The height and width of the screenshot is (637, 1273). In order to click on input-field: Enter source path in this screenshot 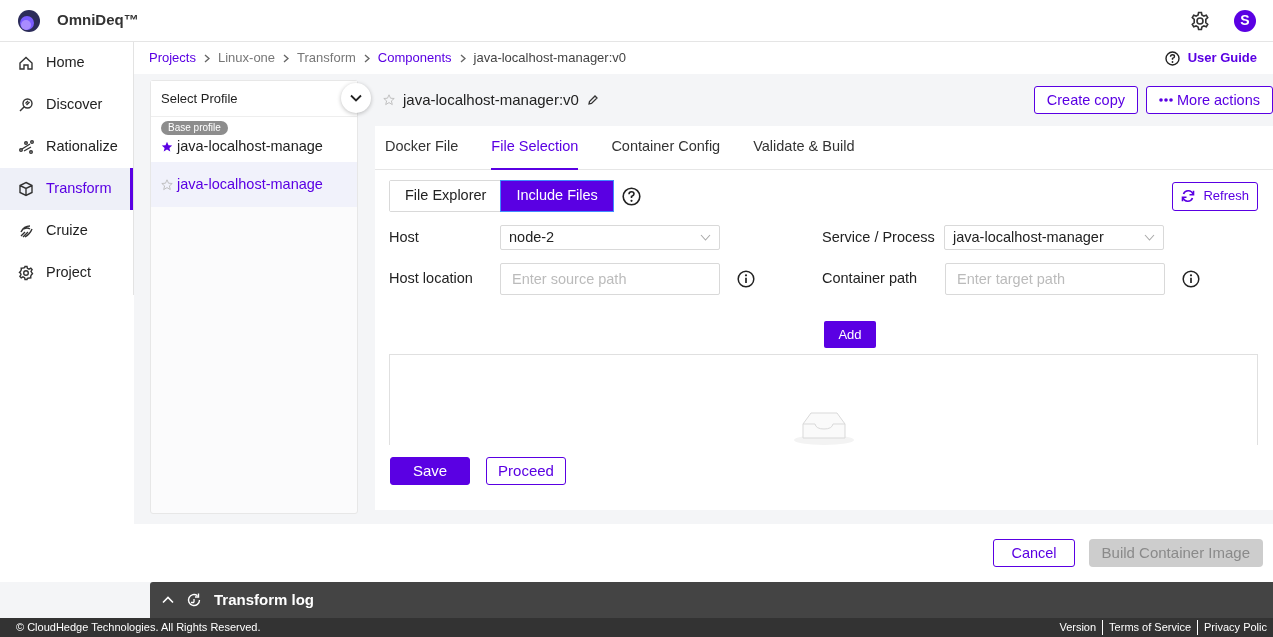, I will do `click(610, 279)`.